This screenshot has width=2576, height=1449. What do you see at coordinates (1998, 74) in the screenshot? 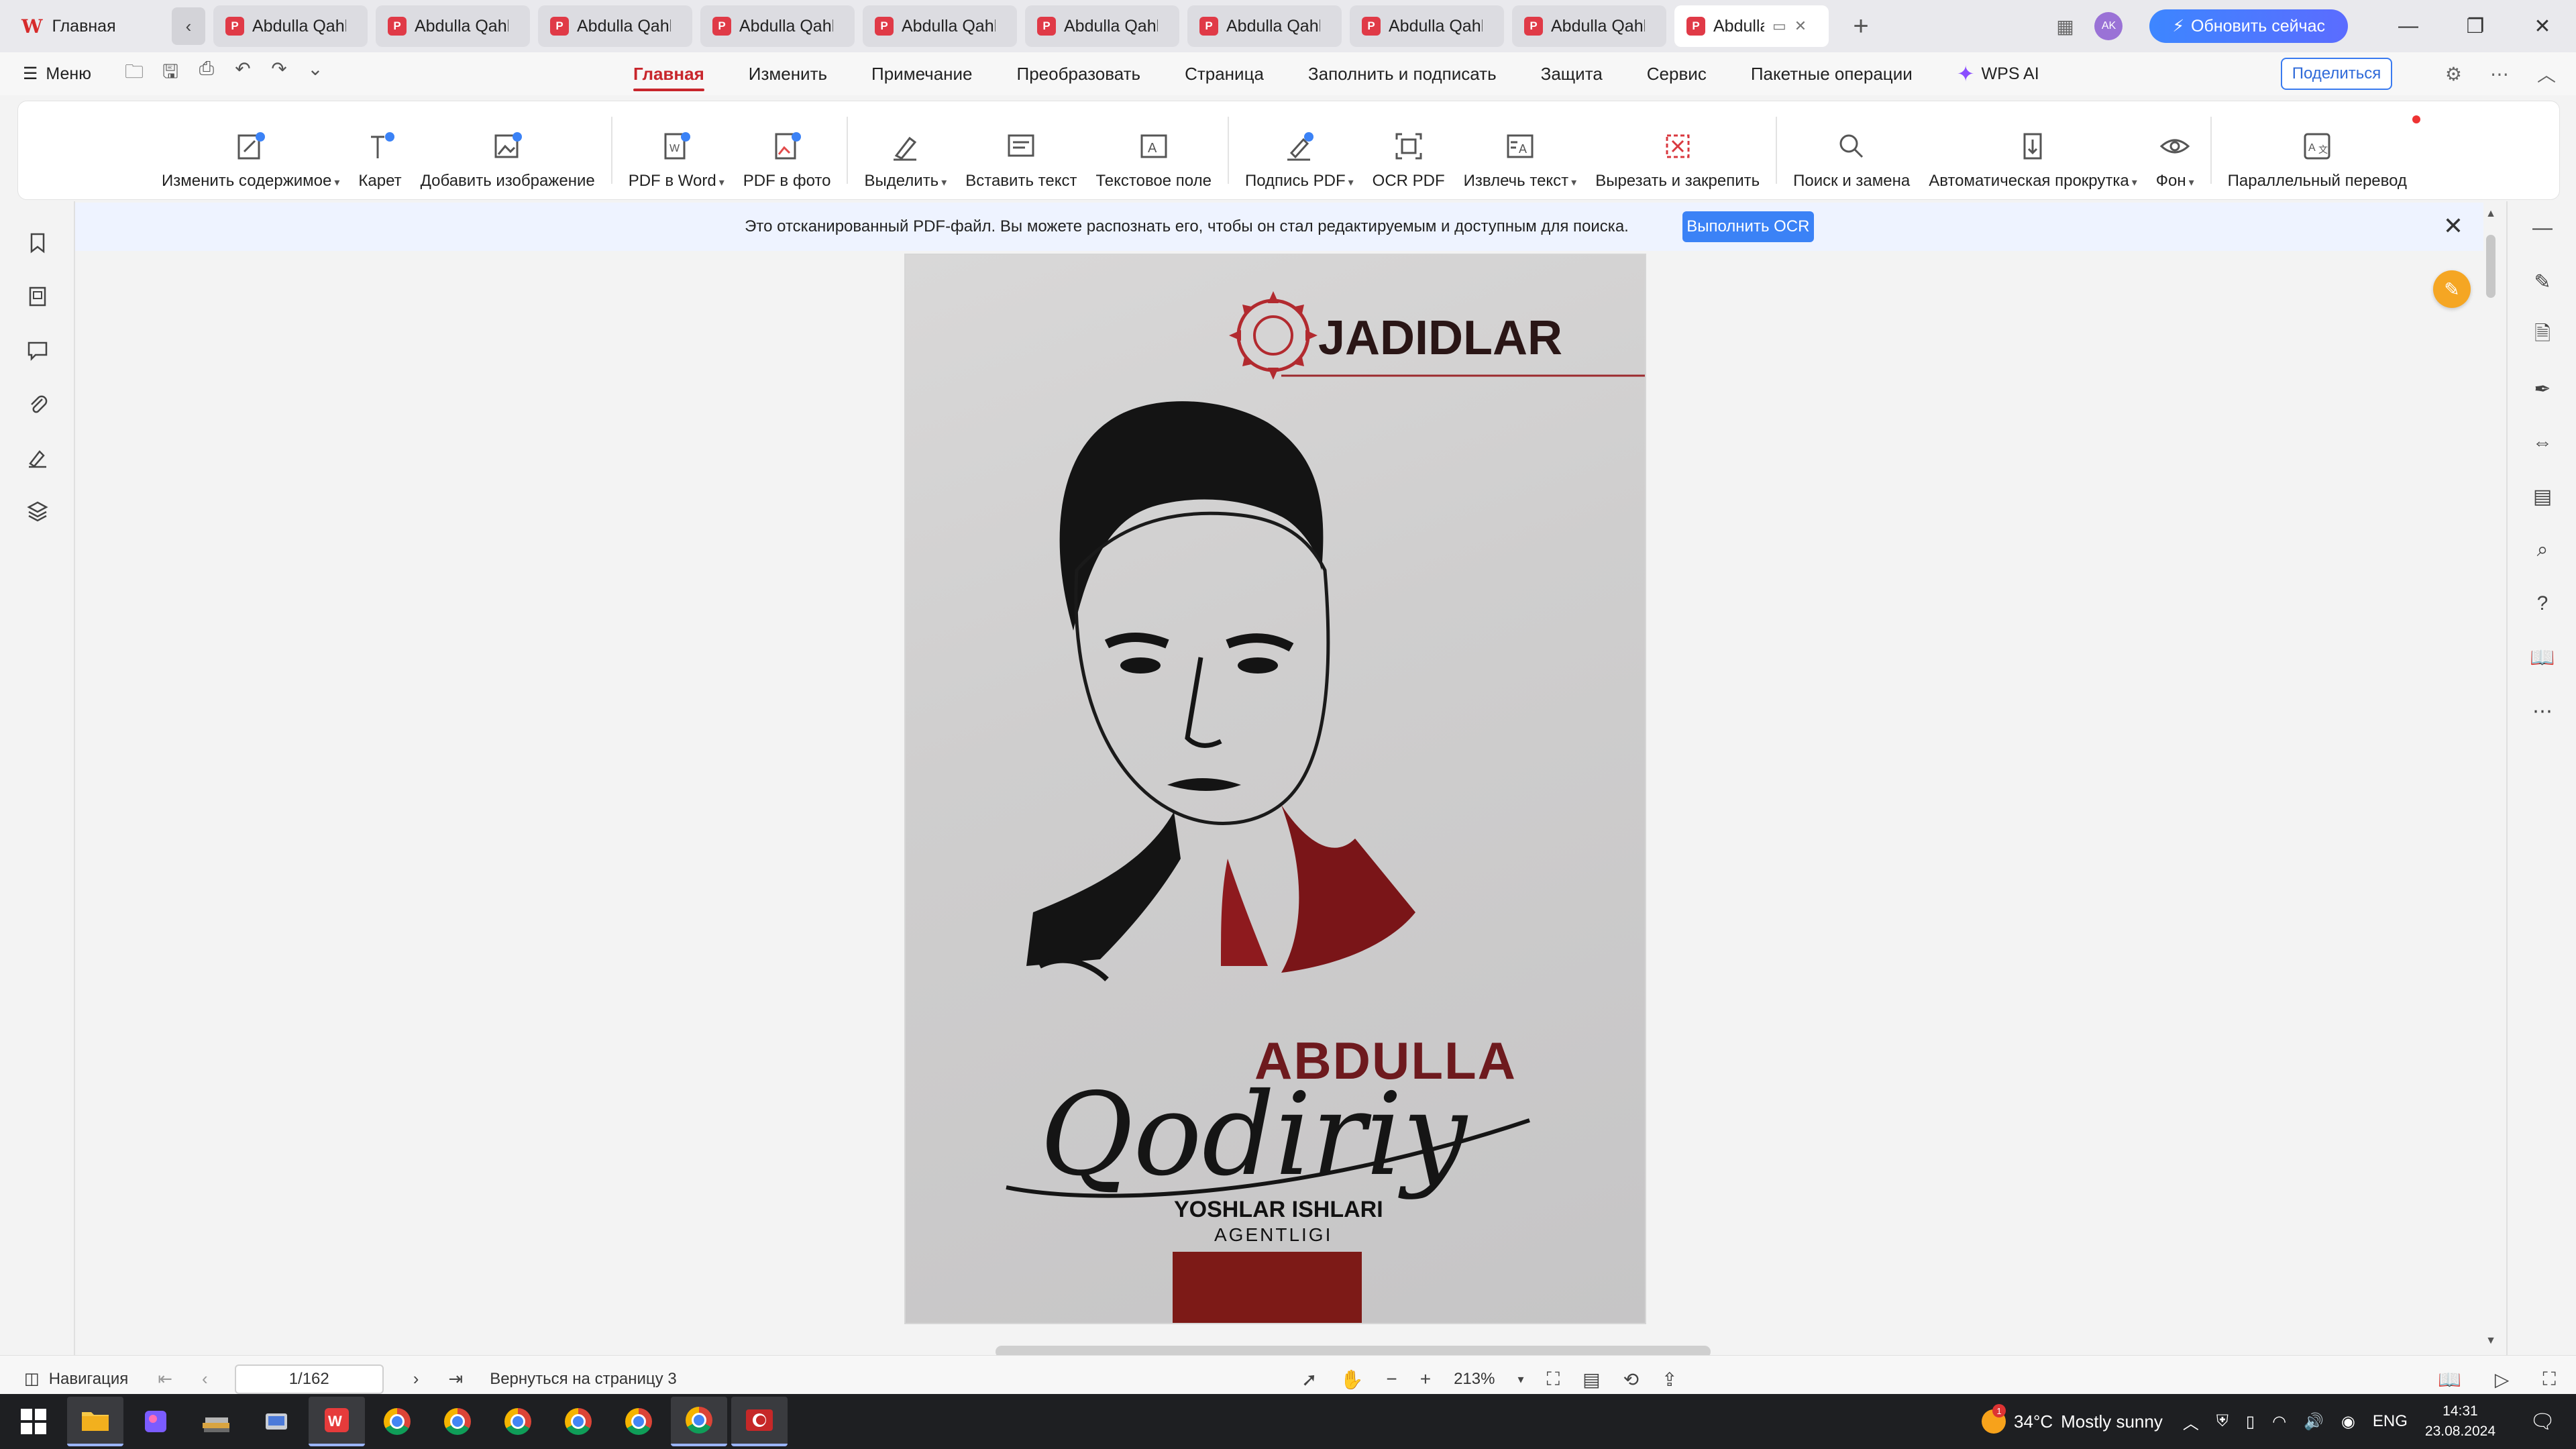
I see `wps-ai-button: ✦ WPS AI` at bounding box center [1998, 74].